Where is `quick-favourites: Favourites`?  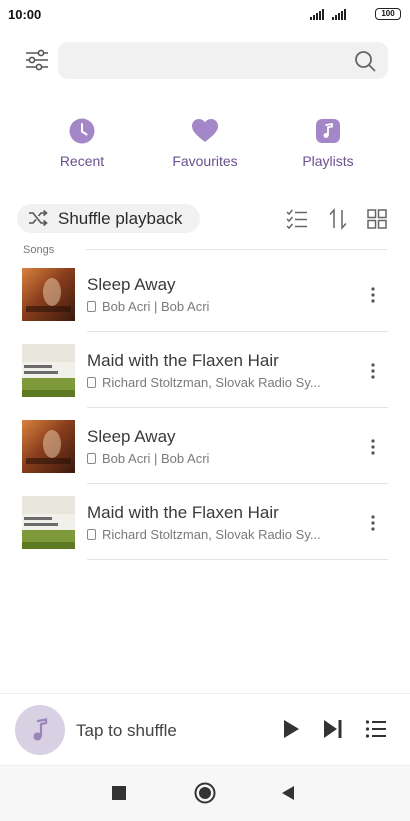
quick-favourites: Favourites is located at coordinates (205, 143).